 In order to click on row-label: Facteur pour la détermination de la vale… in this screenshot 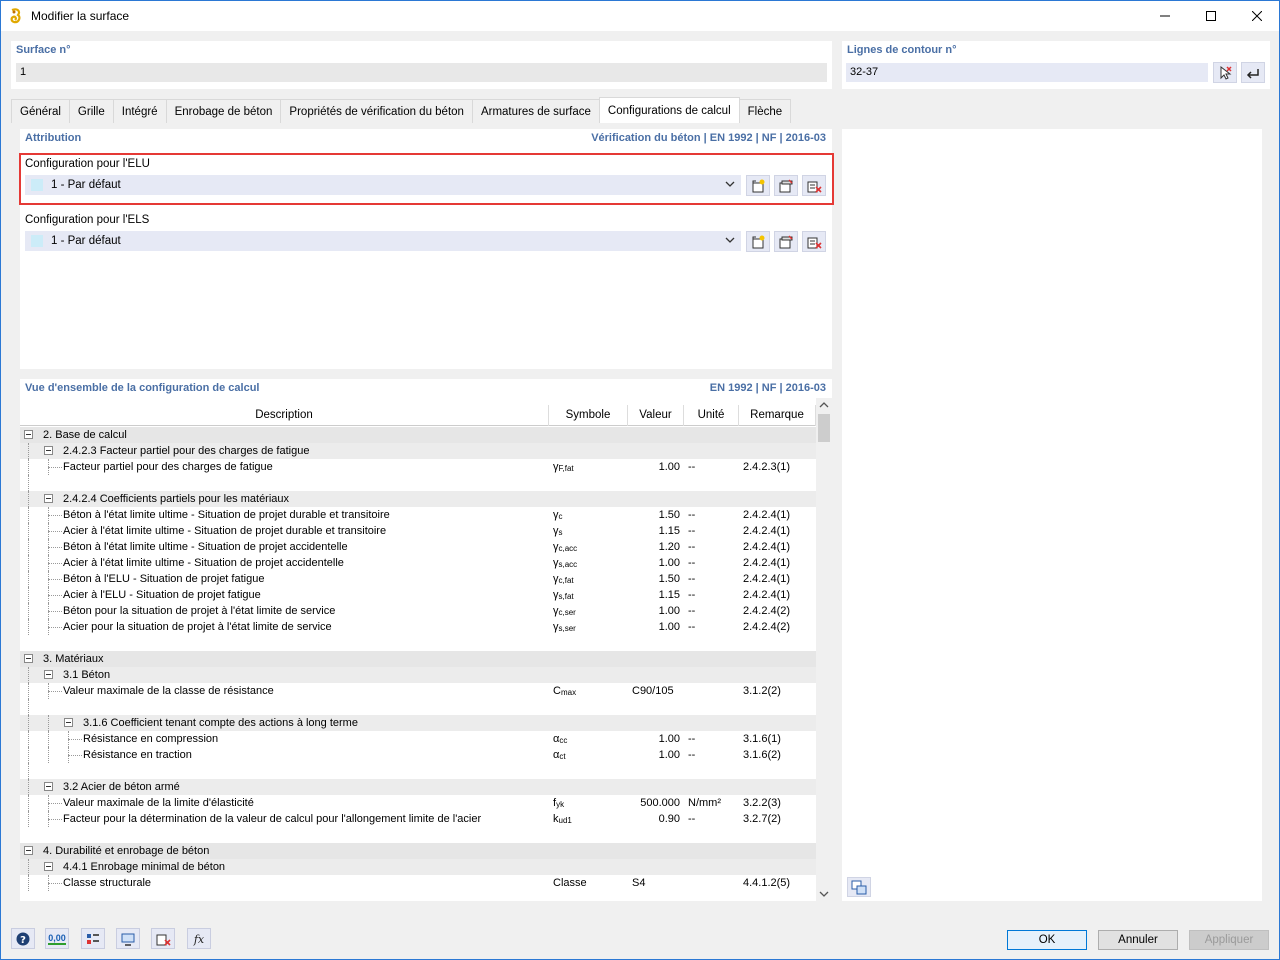, I will do `click(272, 819)`.